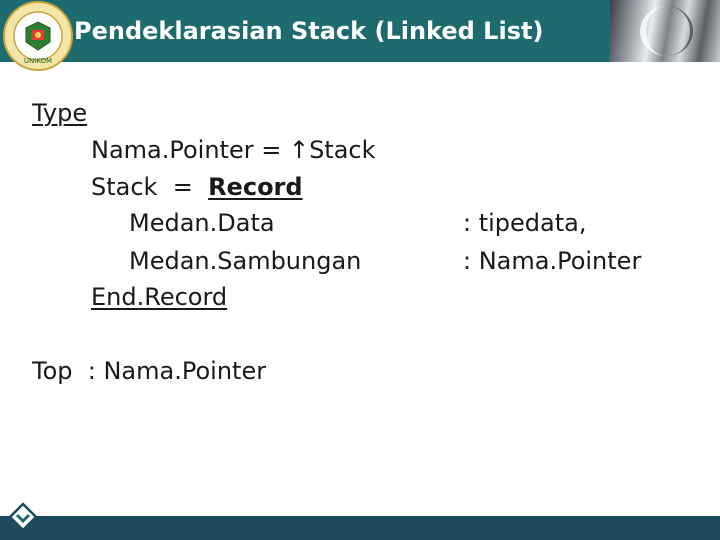 The image size is (720, 540). I want to click on record-keyword: Record, so click(255, 187).